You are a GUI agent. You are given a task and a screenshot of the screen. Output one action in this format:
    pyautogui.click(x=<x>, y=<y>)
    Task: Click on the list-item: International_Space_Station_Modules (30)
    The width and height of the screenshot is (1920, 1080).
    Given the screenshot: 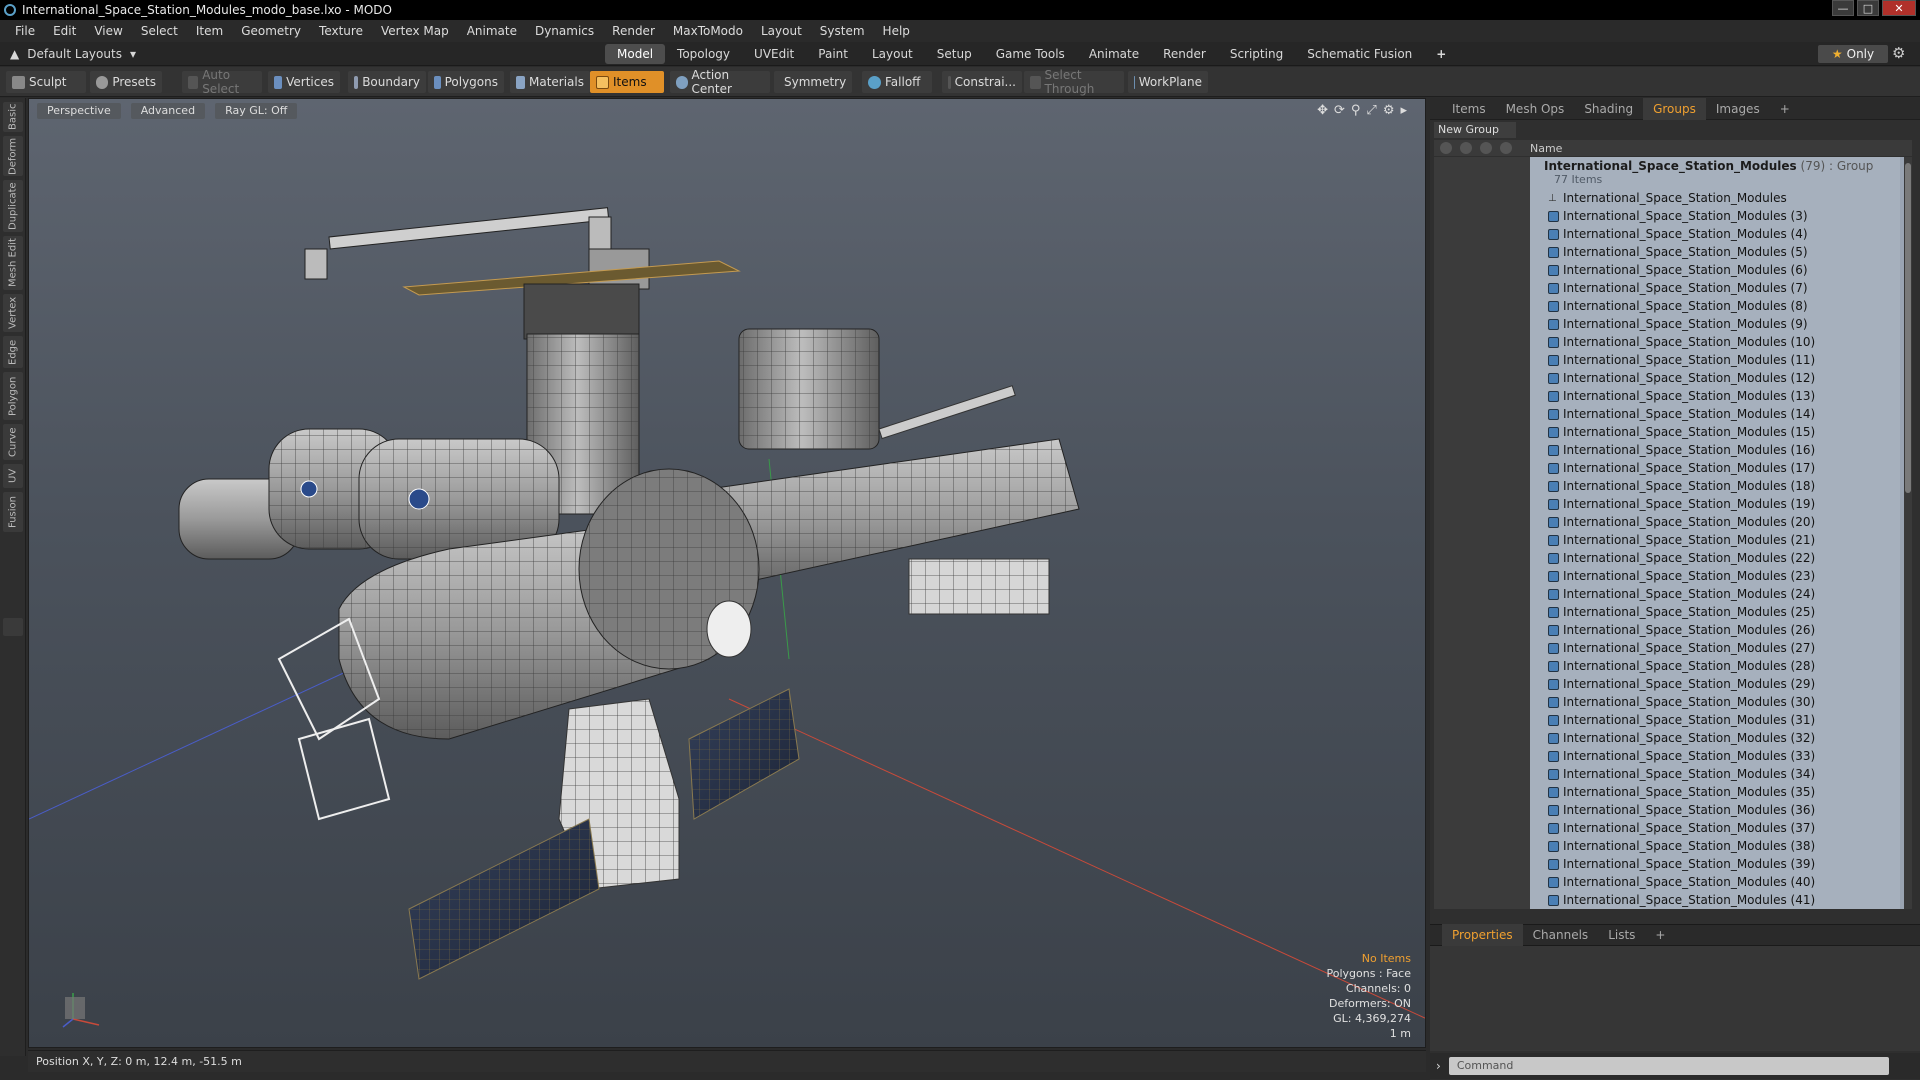 What is the action you would take?
    pyautogui.click(x=1715, y=702)
    